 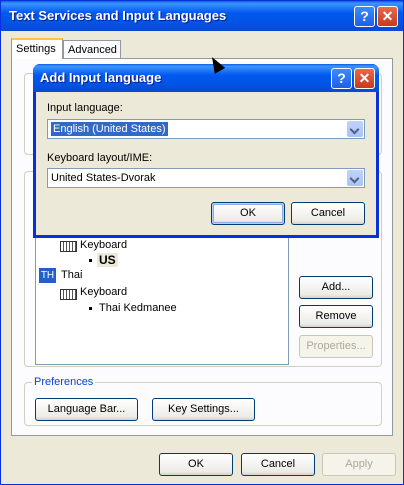 What do you see at coordinates (196, 464) in the screenshot?
I see `ok-button: OK` at bounding box center [196, 464].